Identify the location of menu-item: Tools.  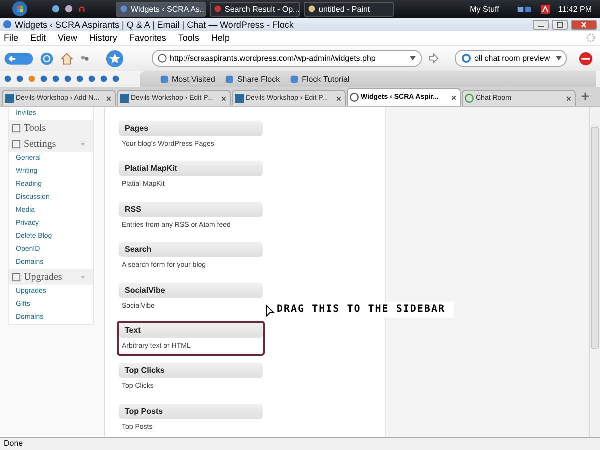
(189, 38).